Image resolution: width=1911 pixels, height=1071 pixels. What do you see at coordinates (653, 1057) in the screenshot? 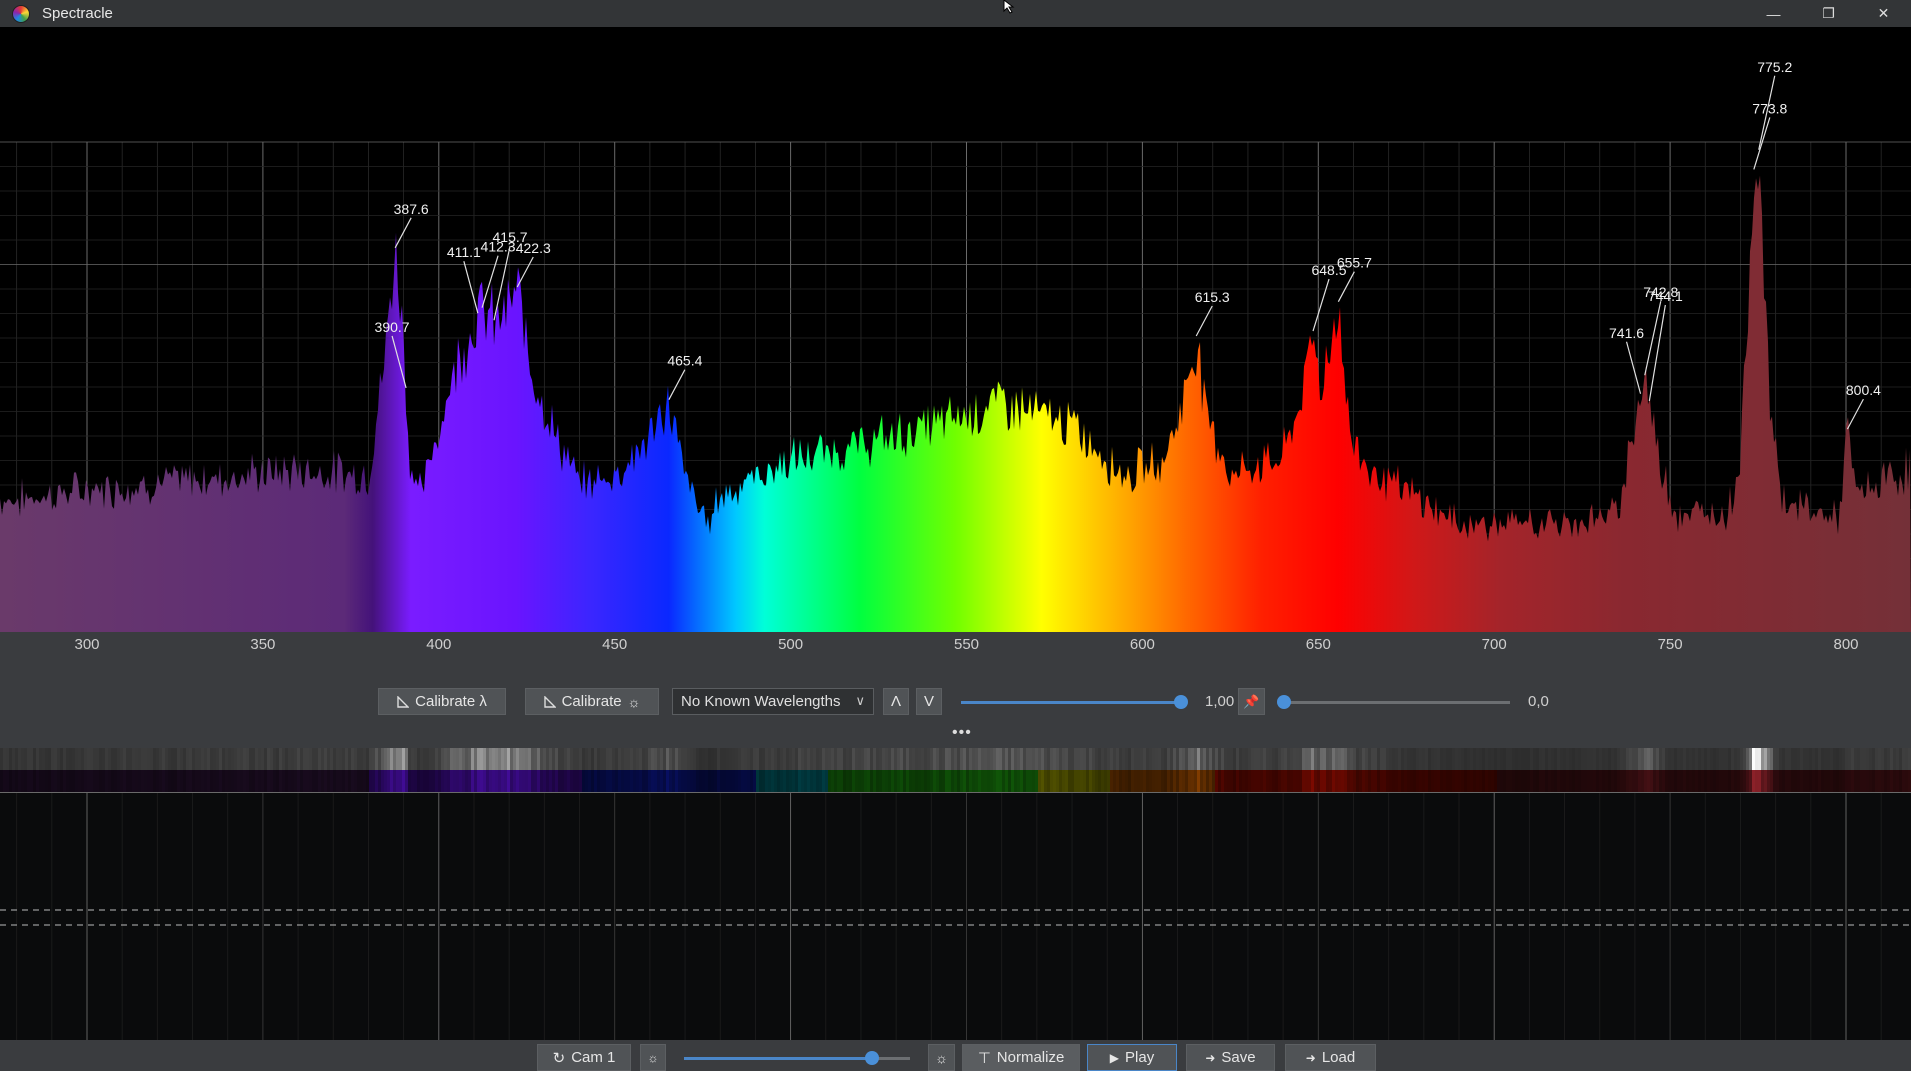
I see `brightness-low-button: ☼` at bounding box center [653, 1057].